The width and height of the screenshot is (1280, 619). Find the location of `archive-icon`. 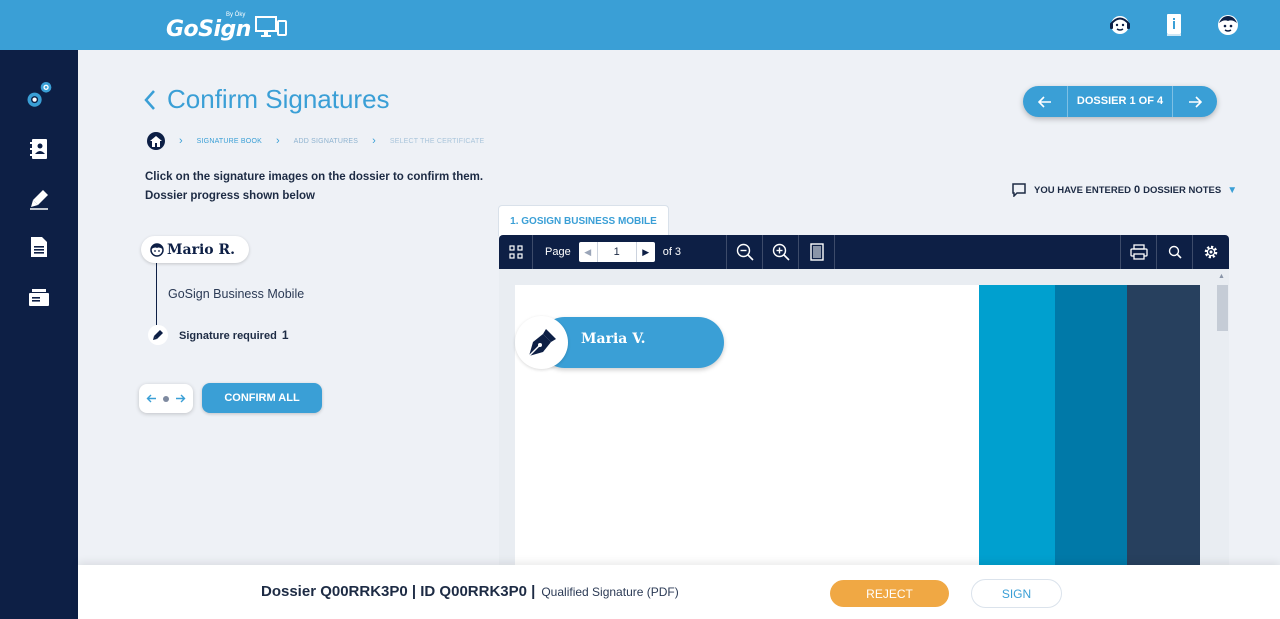

archive-icon is located at coordinates (39, 297).